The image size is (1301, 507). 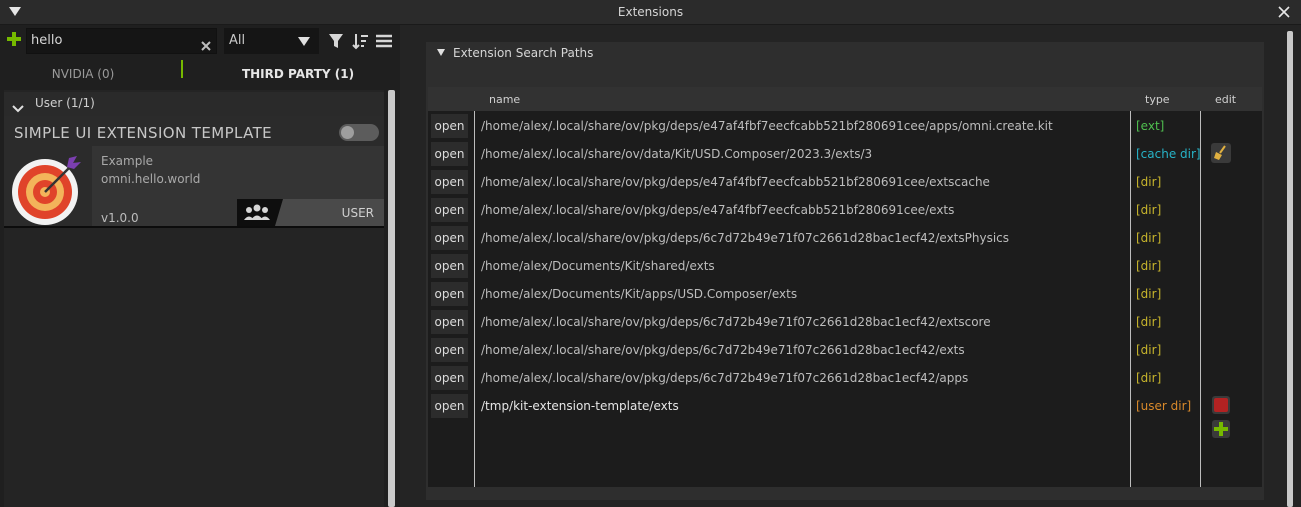 What do you see at coordinates (1226, 99) in the screenshot?
I see `column-edit: edit` at bounding box center [1226, 99].